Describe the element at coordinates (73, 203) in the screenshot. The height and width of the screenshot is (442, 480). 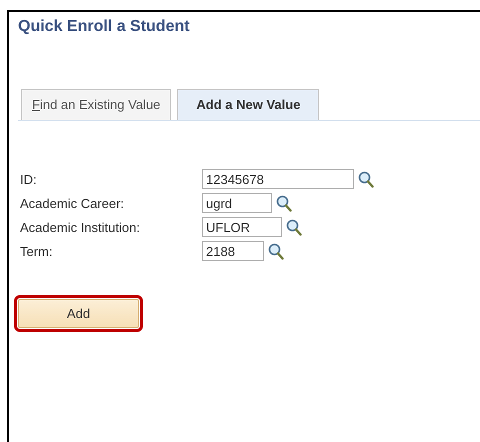
I see `field-label: Academic Career:` at that location.